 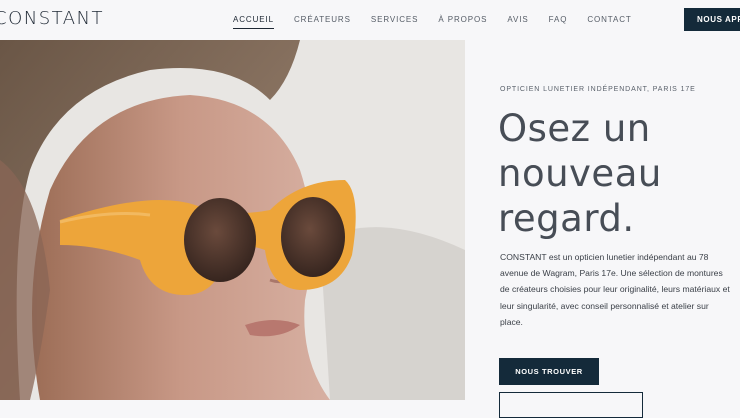 What do you see at coordinates (395, 22) in the screenshot?
I see `nav-services: SERVICES` at bounding box center [395, 22].